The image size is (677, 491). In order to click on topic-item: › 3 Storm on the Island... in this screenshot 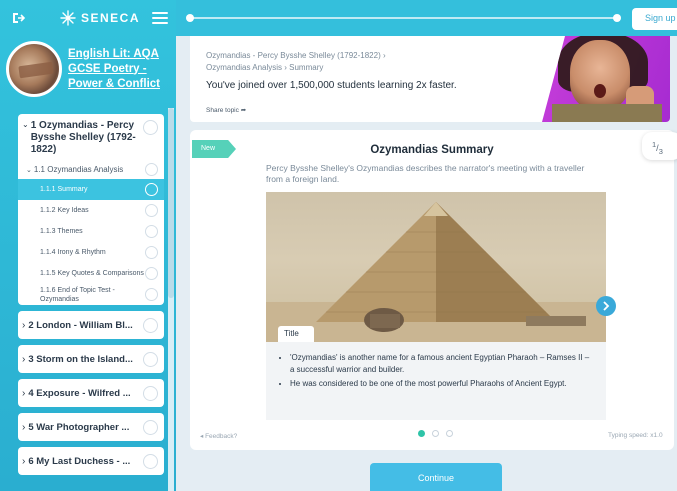, I will do `click(91, 359)`.